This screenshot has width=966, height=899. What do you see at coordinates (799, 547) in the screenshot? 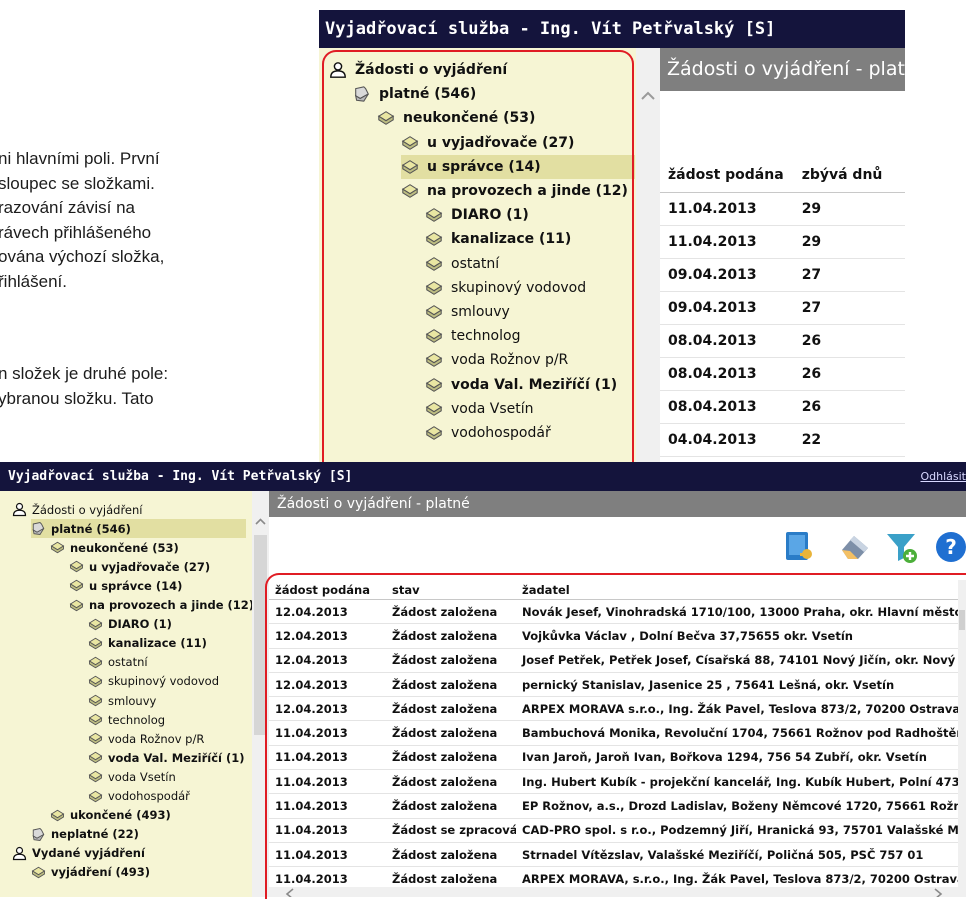
I see `book-key-icon` at bounding box center [799, 547].